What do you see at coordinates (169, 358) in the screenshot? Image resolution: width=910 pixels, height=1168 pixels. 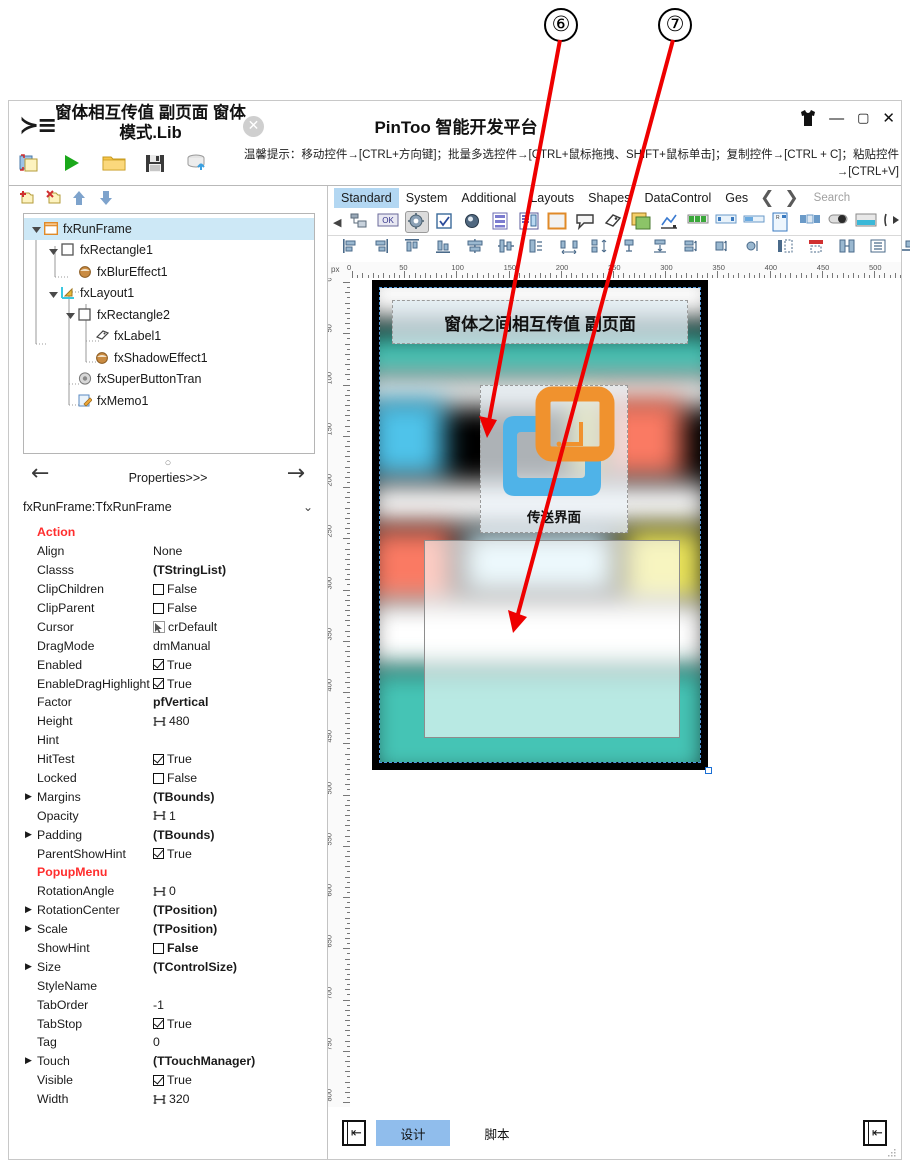 I see `tree-node-fxshadoweffect1: fxShadowEffect1` at bounding box center [169, 358].